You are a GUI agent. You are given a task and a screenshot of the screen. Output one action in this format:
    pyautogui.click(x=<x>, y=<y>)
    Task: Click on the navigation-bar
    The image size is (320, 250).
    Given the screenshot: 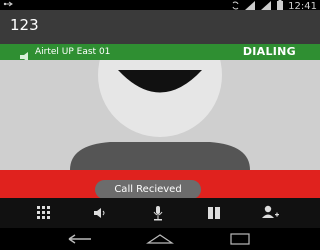 What is the action you would take?
    pyautogui.click(x=160, y=239)
    